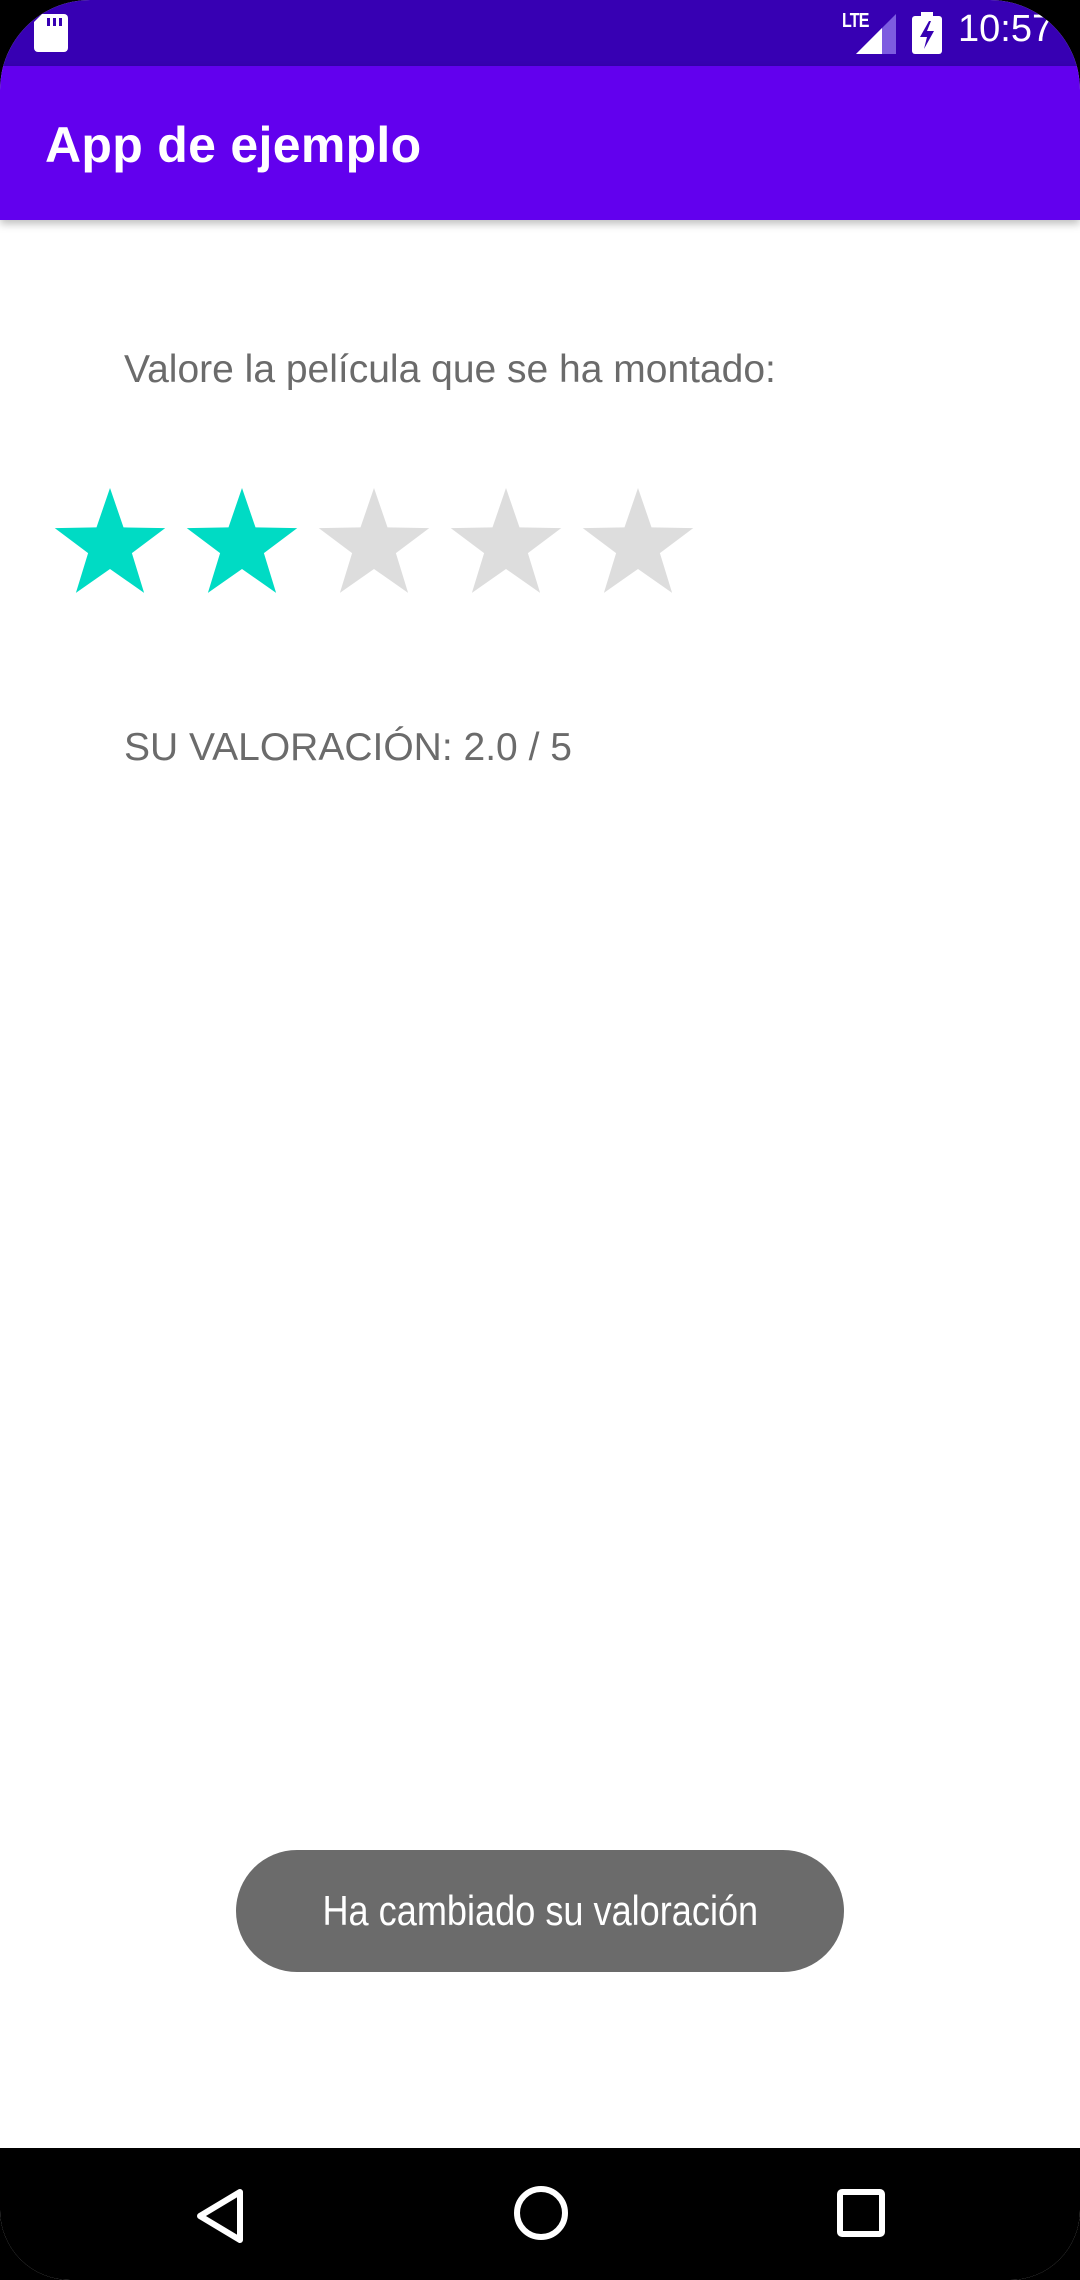 Image resolution: width=1080 pixels, height=2280 pixels. Describe the element at coordinates (51, 33) in the screenshot. I see `sd-card-icon` at that location.